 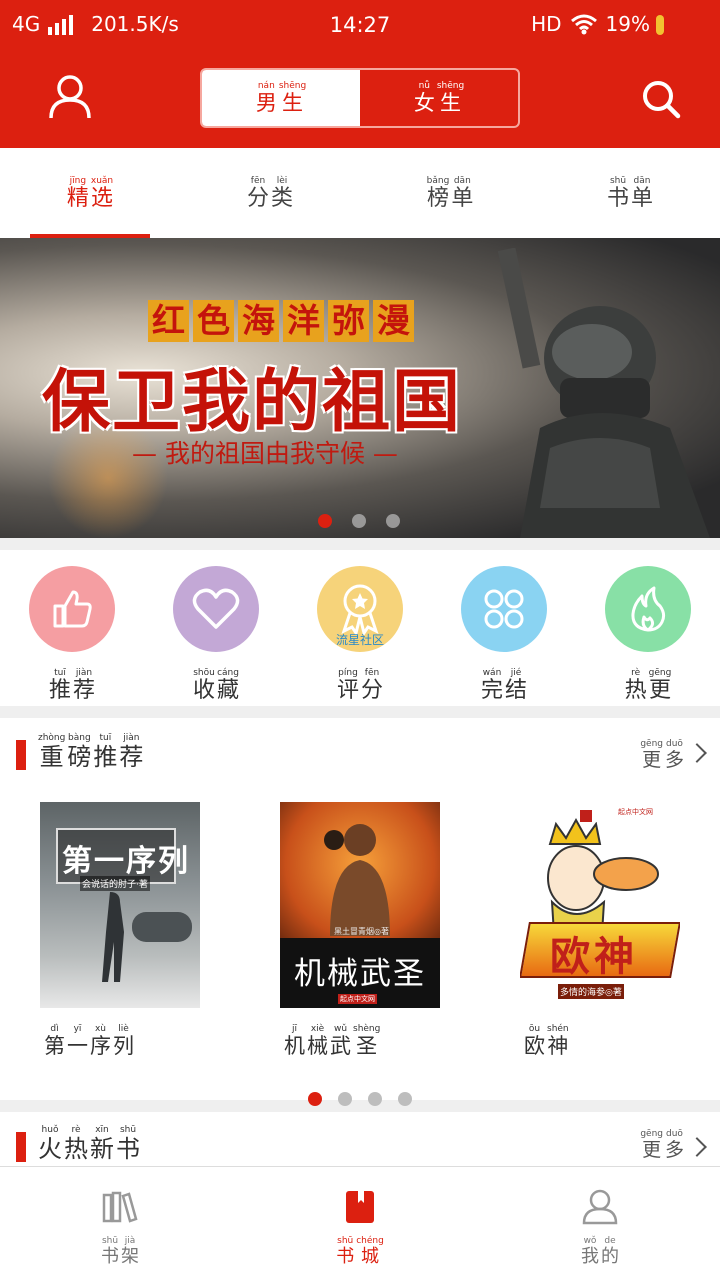 What do you see at coordinates (630, 193) in the screenshot?
I see `tab-booklists: shū 书 dān 单` at bounding box center [630, 193].